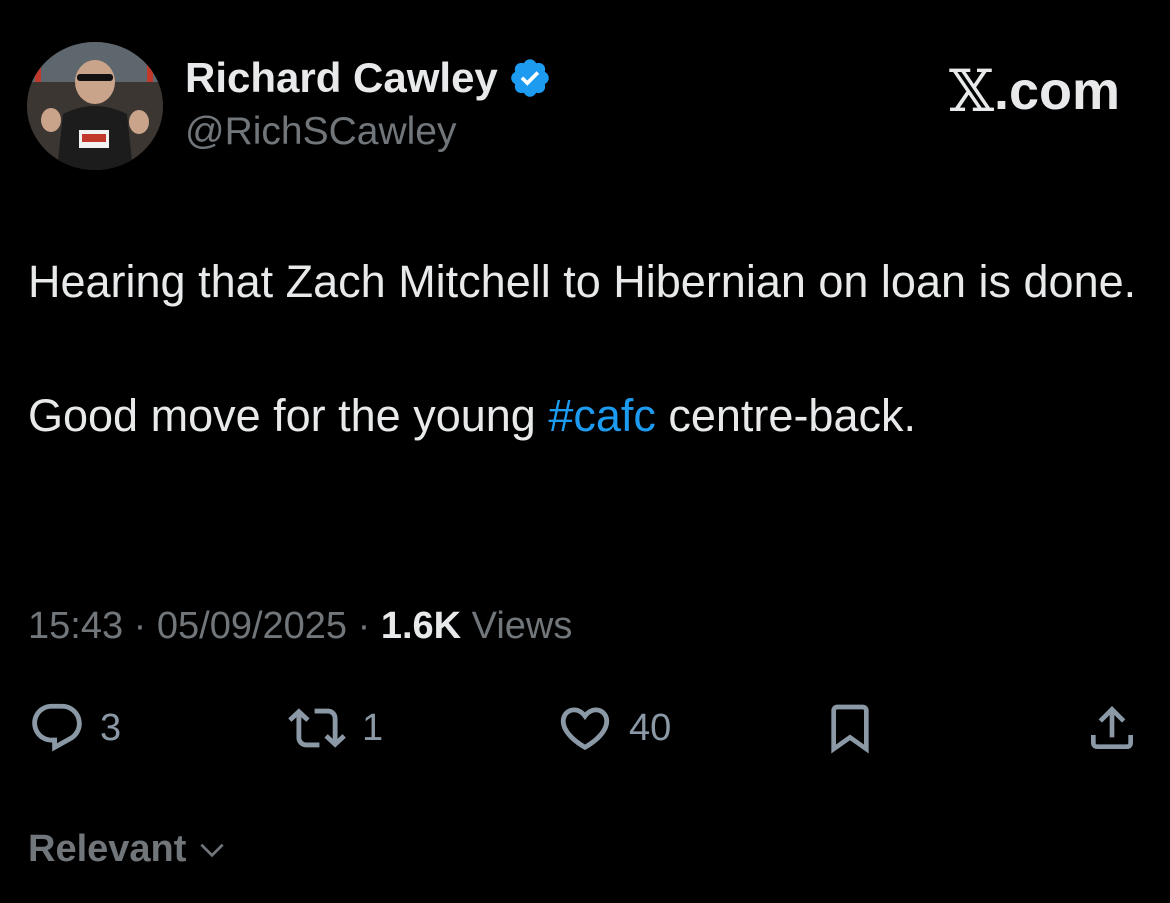 This screenshot has height=903, width=1170. What do you see at coordinates (602, 415) in the screenshot?
I see `hashtag-link: #cafc` at bounding box center [602, 415].